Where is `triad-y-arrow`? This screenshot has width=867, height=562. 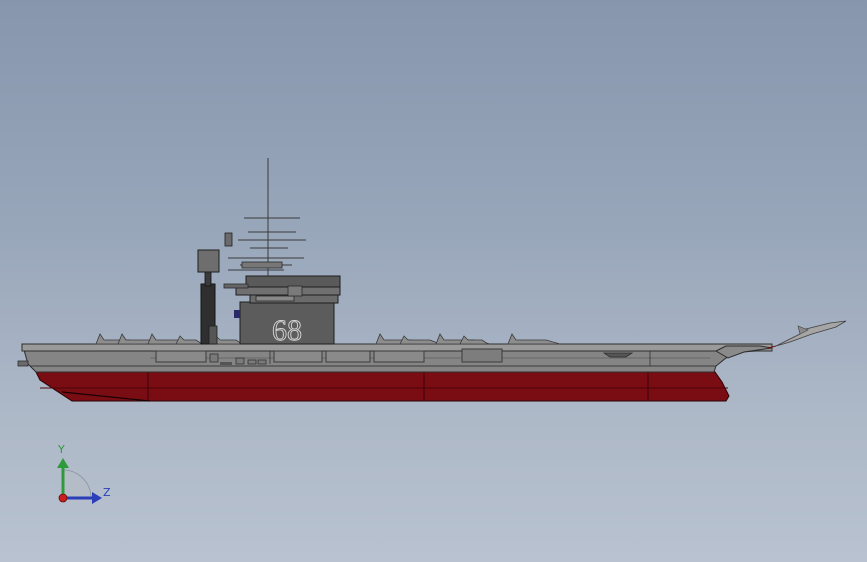
triad-y-arrow is located at coordinates (63, 463).